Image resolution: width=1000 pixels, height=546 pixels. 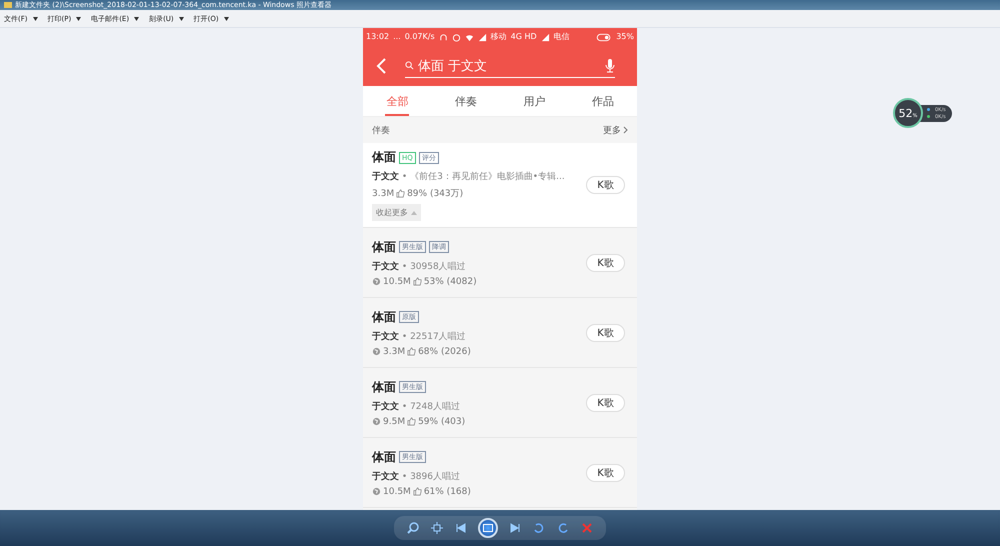 What do you see at coordinates (534, 101) in the screenshot?
I see `tab: 用户` at bounding box center [534, 101].